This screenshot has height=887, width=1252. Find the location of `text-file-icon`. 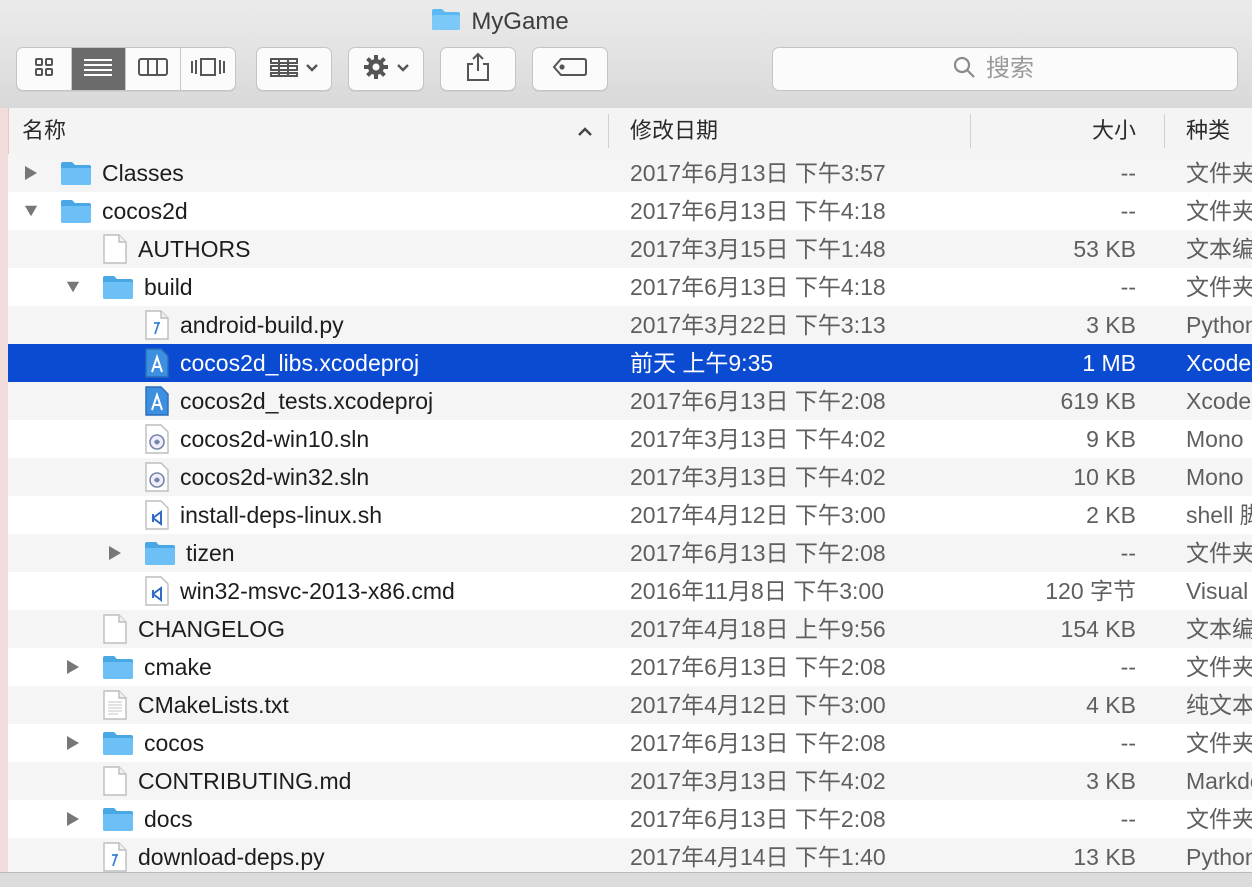

text-file-icon is located at coordinates (115, 705).